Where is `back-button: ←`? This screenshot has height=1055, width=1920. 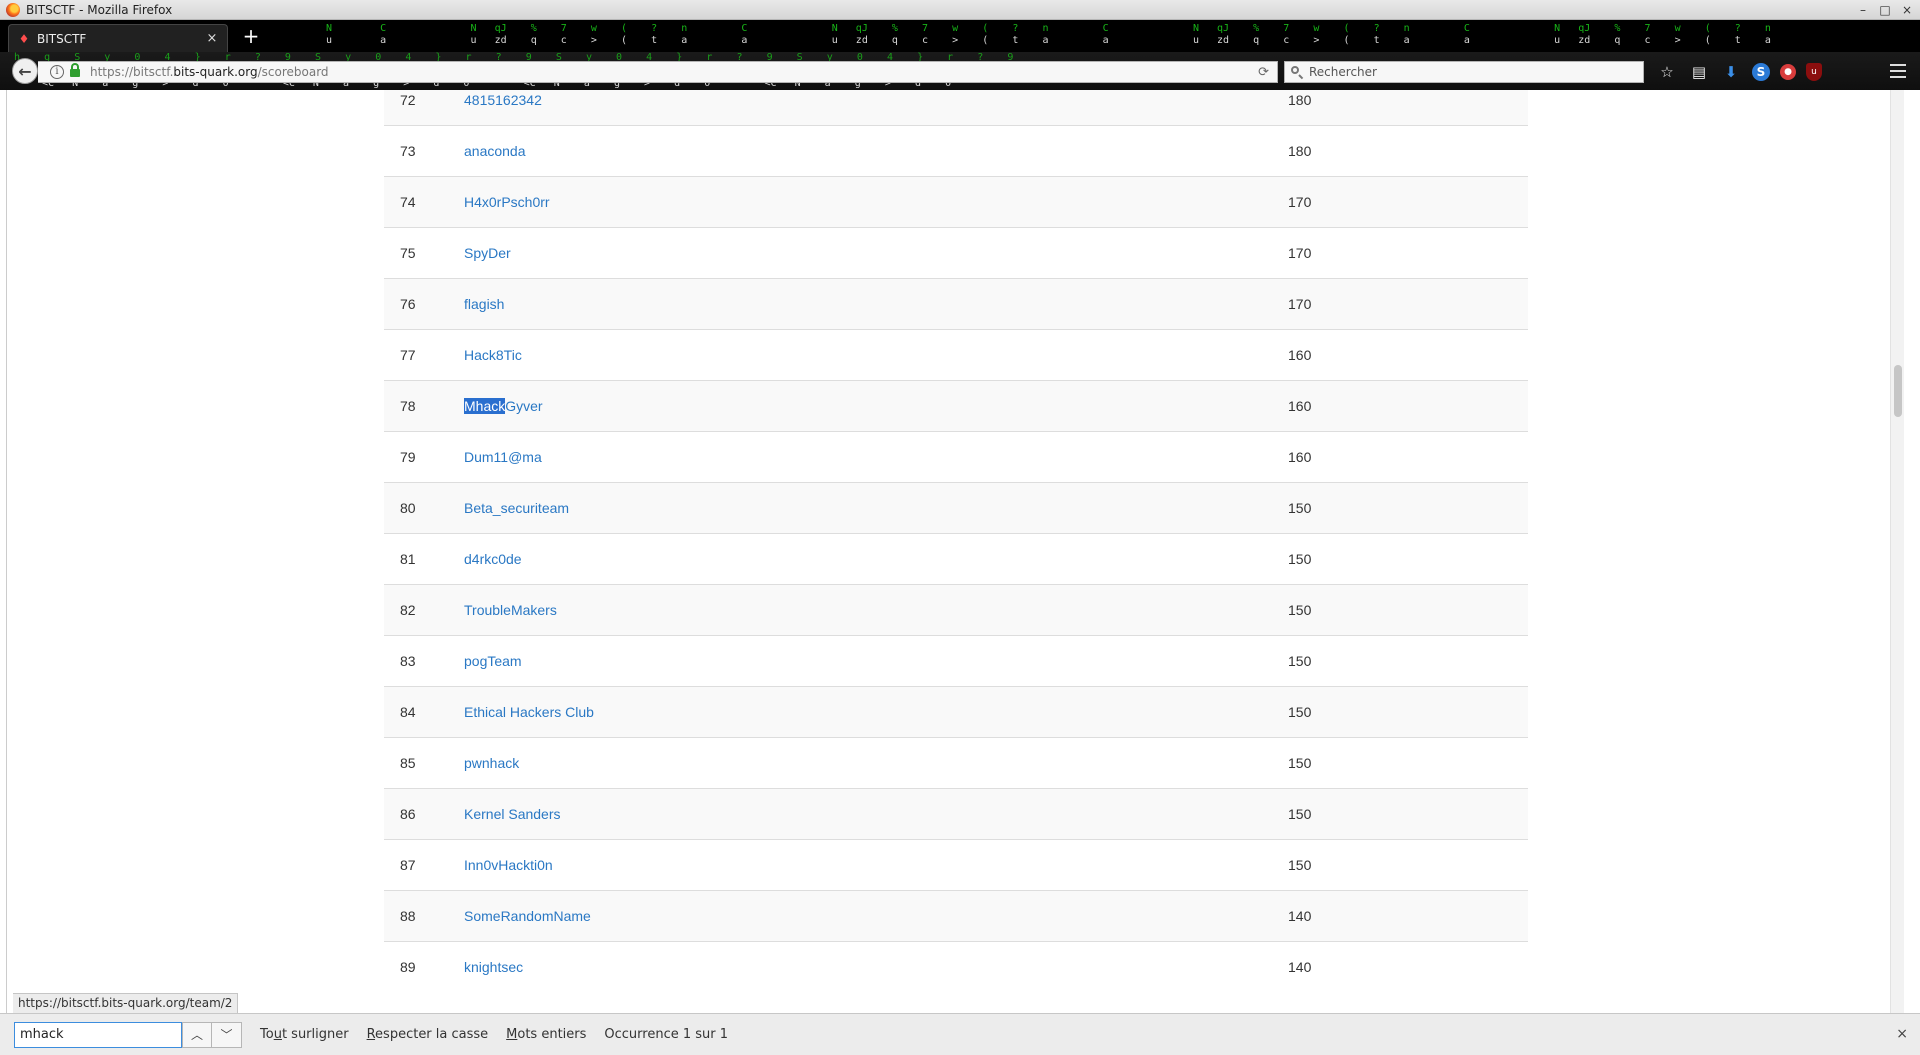 back-button: ← is located at coordinates (25, 71).